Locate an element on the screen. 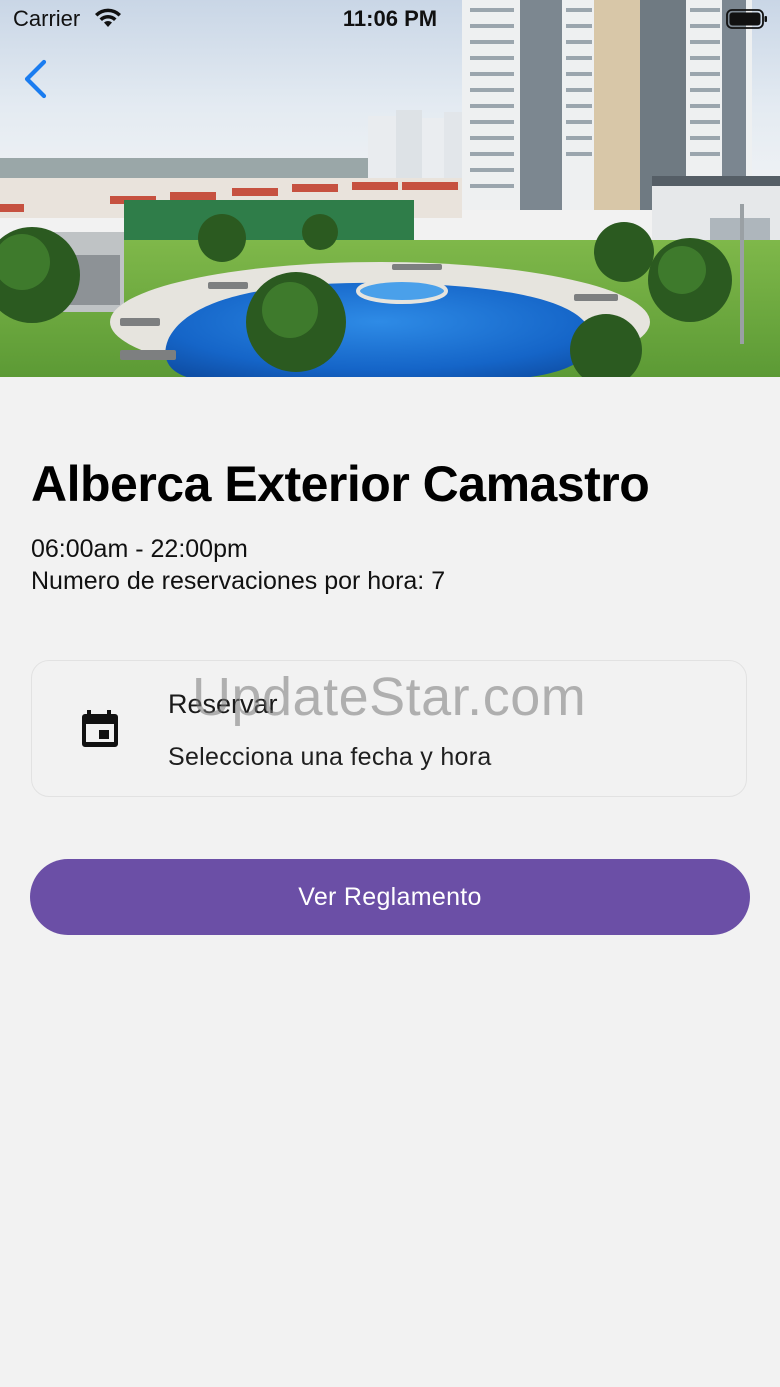 The height and width of the screenshot is (1387, 780). back-button is located at coordinates (38, 79).